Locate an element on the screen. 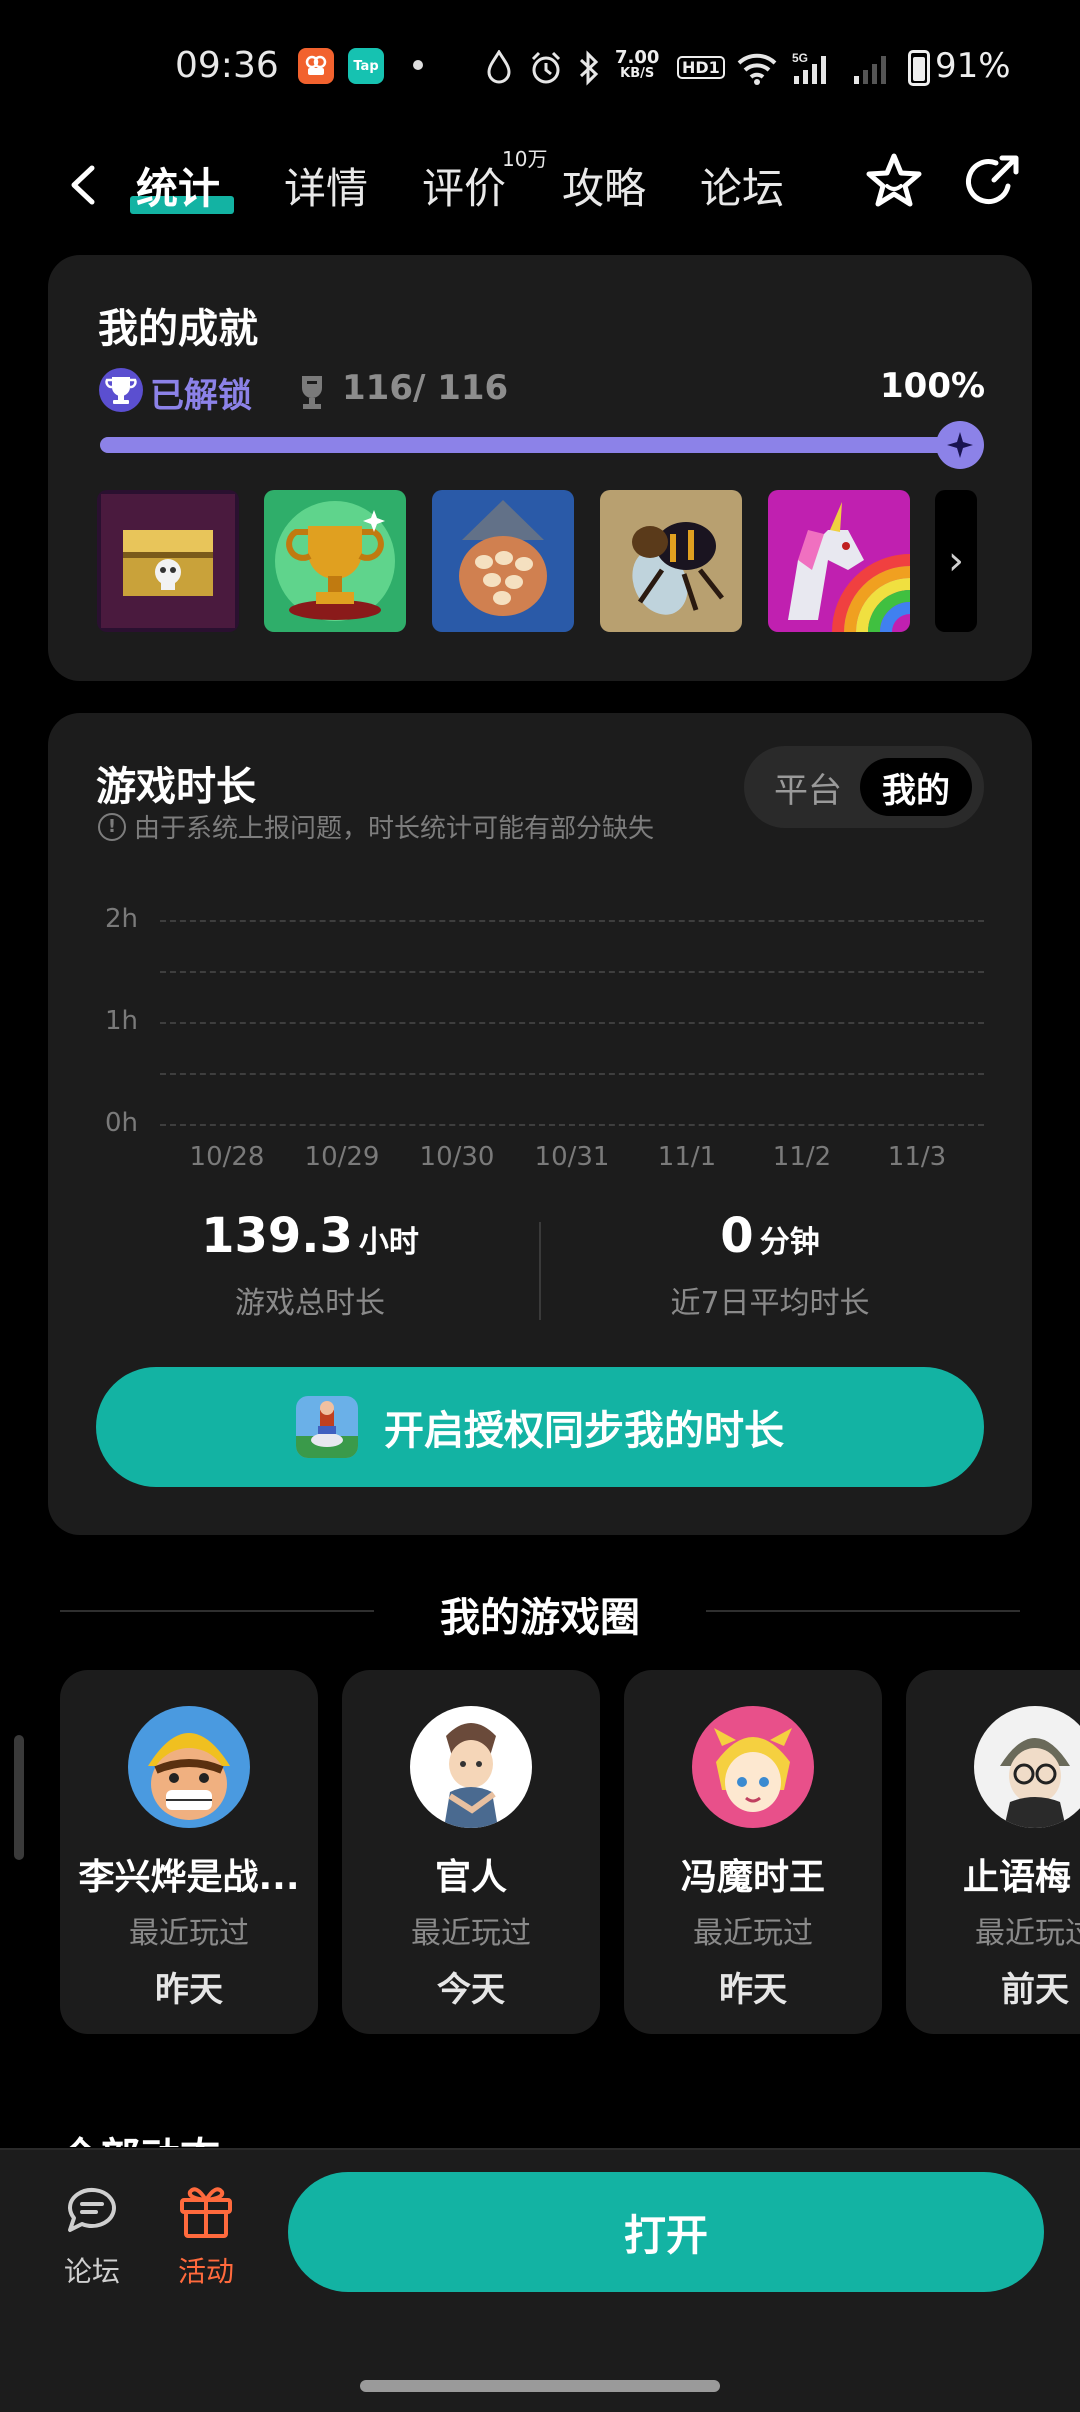 The height and width of the screenshot is (2412, 1080). x-tick-label: 10/31 is located at coordinates (572, 1157).